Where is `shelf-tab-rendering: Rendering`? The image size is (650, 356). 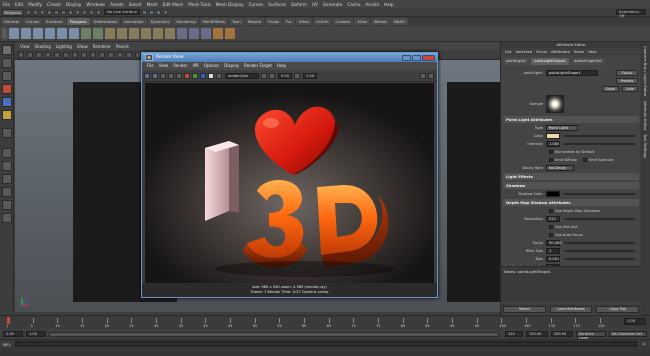 shelf-tab-rendering: Rendering is located at coordinates (186, 21).